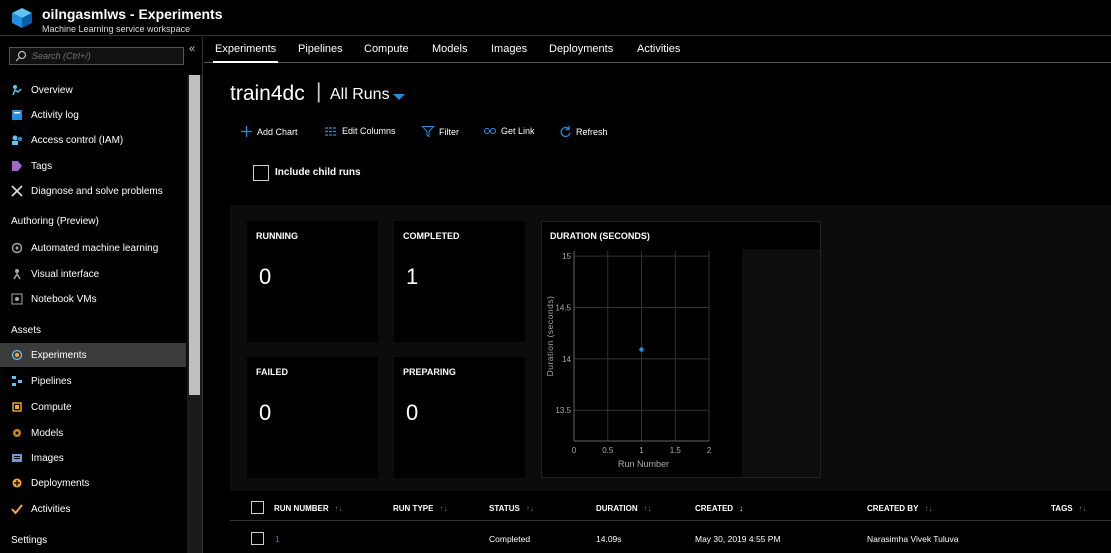  I want to click on filter-icon, so click(428, 131).